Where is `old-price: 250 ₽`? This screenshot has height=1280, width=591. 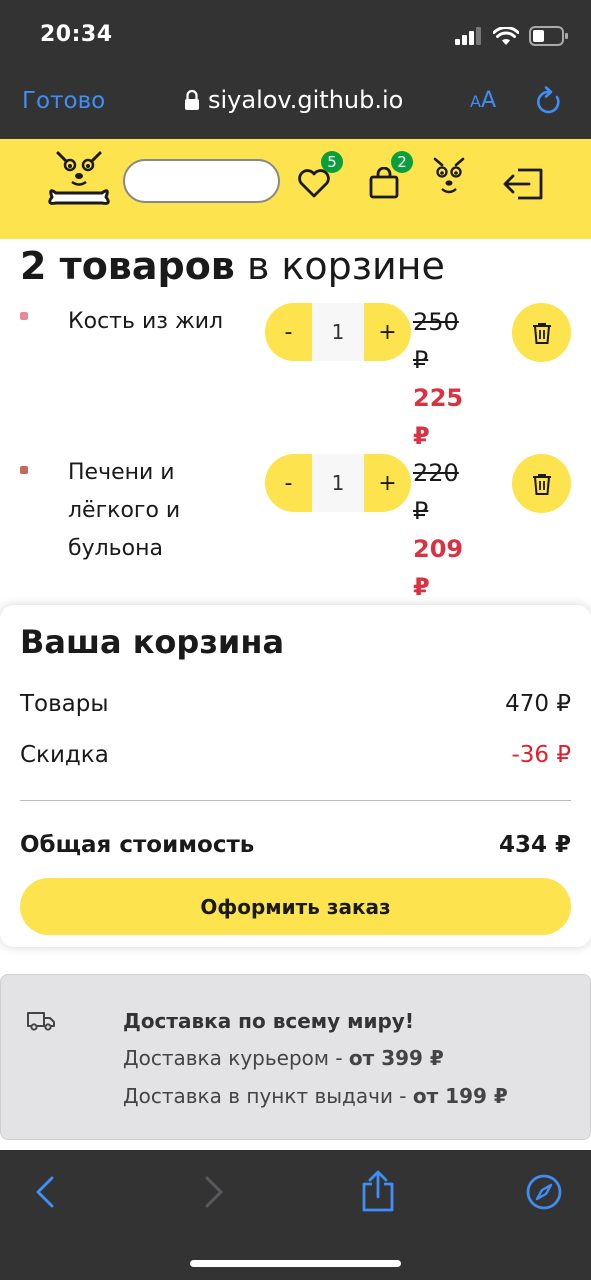
old-price: 250 ₽ is located at coordinates (436, 341).